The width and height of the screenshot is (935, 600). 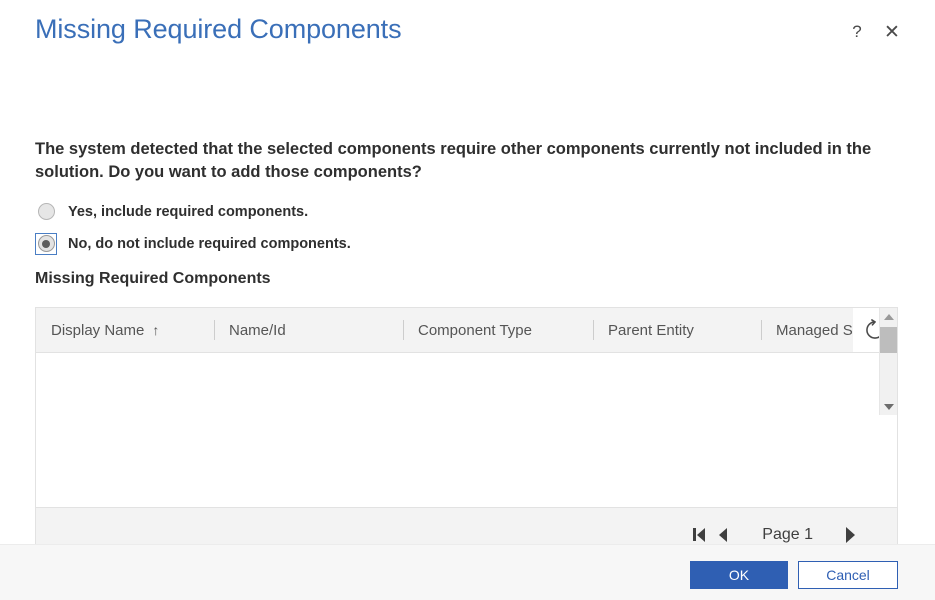 I want to click on radio-indicator-yes, so click(x=46, y=212).